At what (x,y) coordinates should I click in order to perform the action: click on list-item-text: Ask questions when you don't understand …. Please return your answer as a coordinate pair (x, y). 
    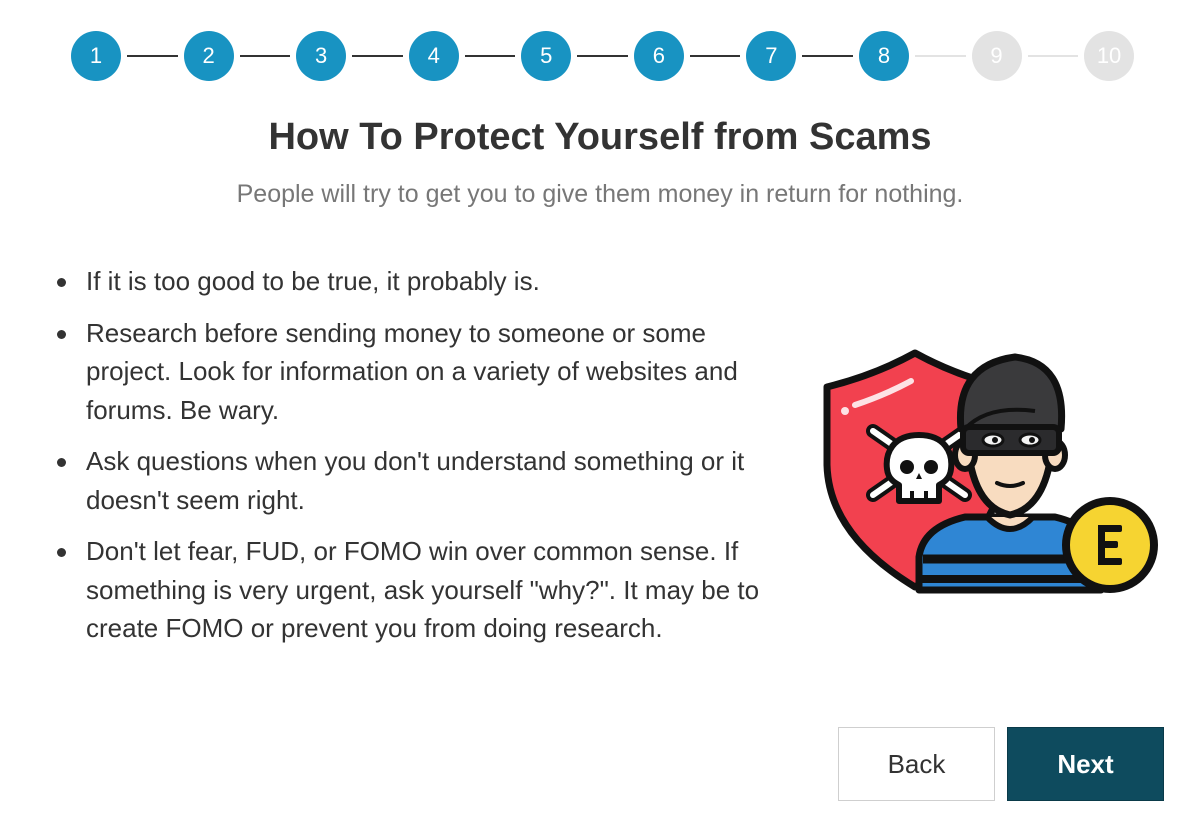
    Looking at the image, I should click on (415, 480).